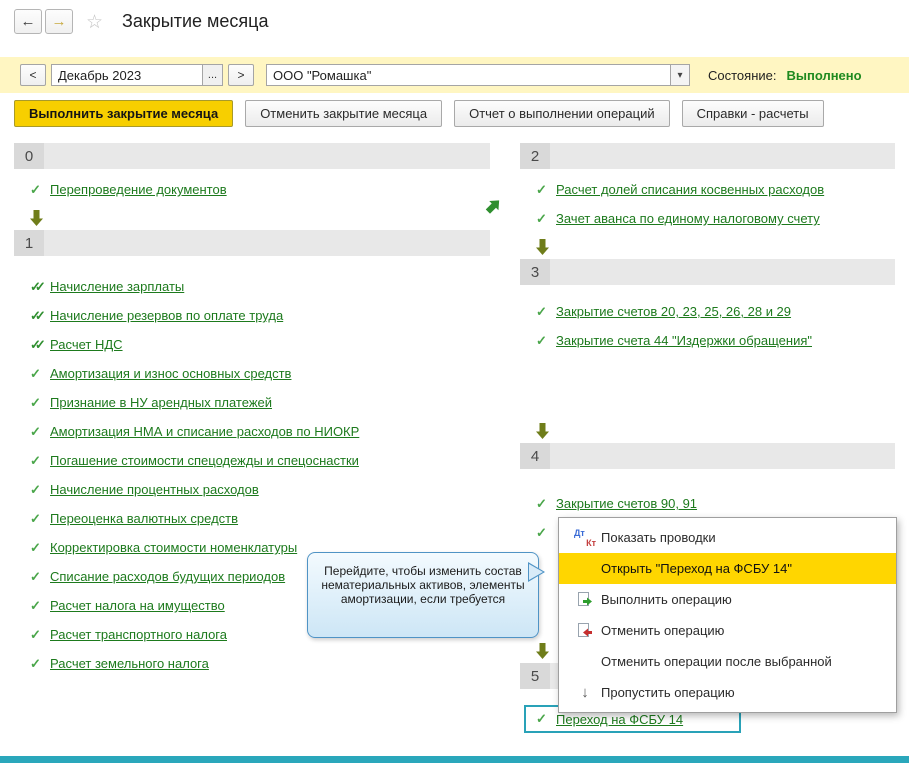 Image resolution: width=909 pixels, height=763 pixels. Describe the element at coordinates (707, 156) in the screenshot. I see `section-2-header: 2` at that location.